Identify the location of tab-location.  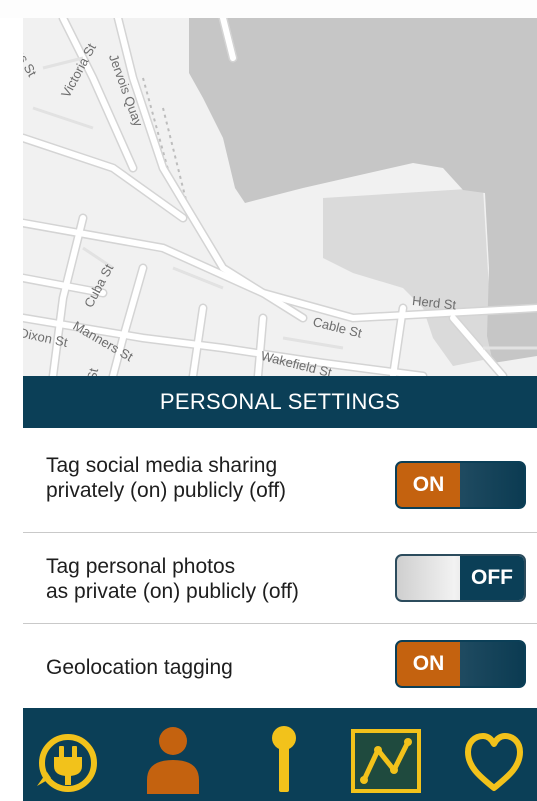
(284, 756).